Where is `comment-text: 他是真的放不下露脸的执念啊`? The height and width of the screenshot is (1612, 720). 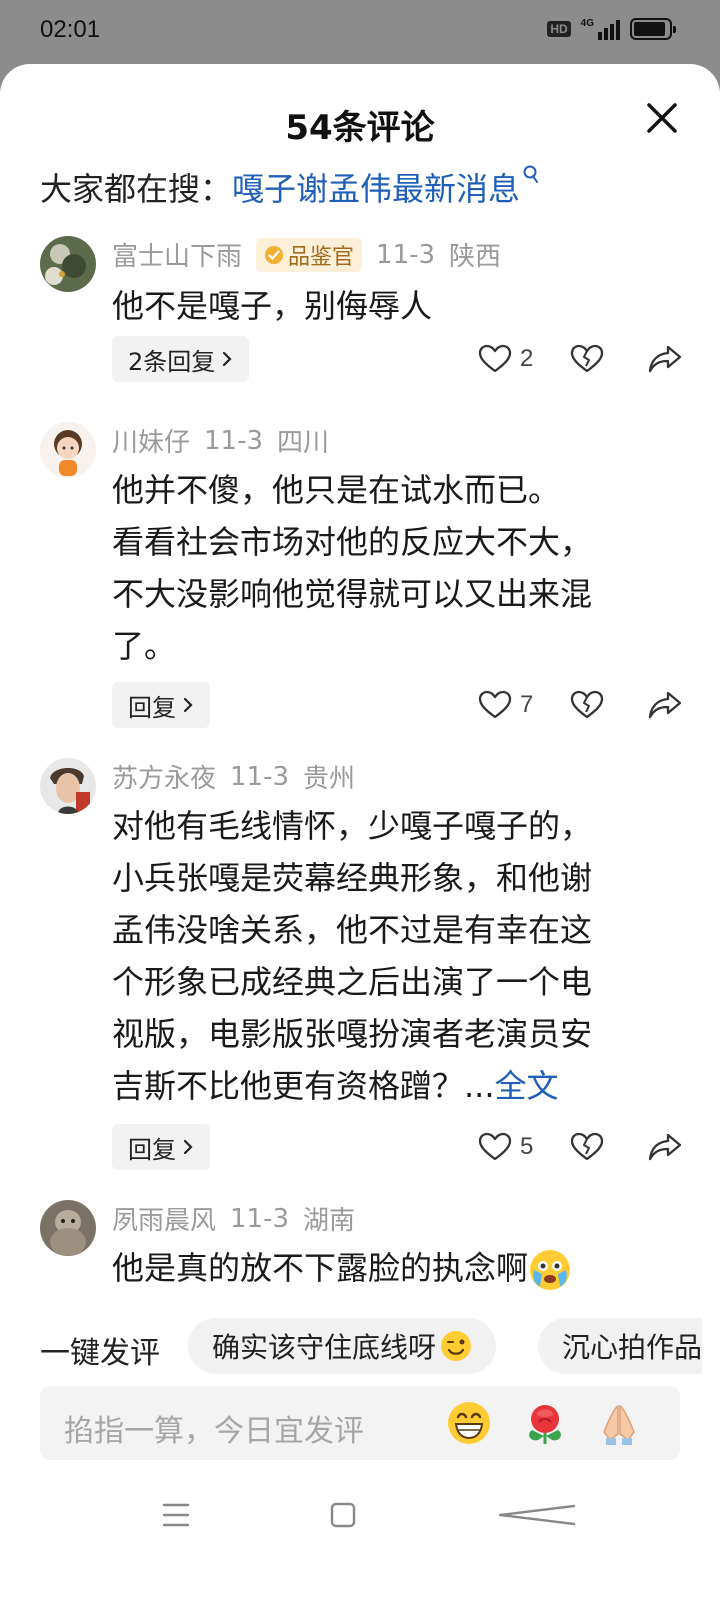
comment-text: 他是真的放不下露脸的执念啊 is located at coordinates (392, 1268).